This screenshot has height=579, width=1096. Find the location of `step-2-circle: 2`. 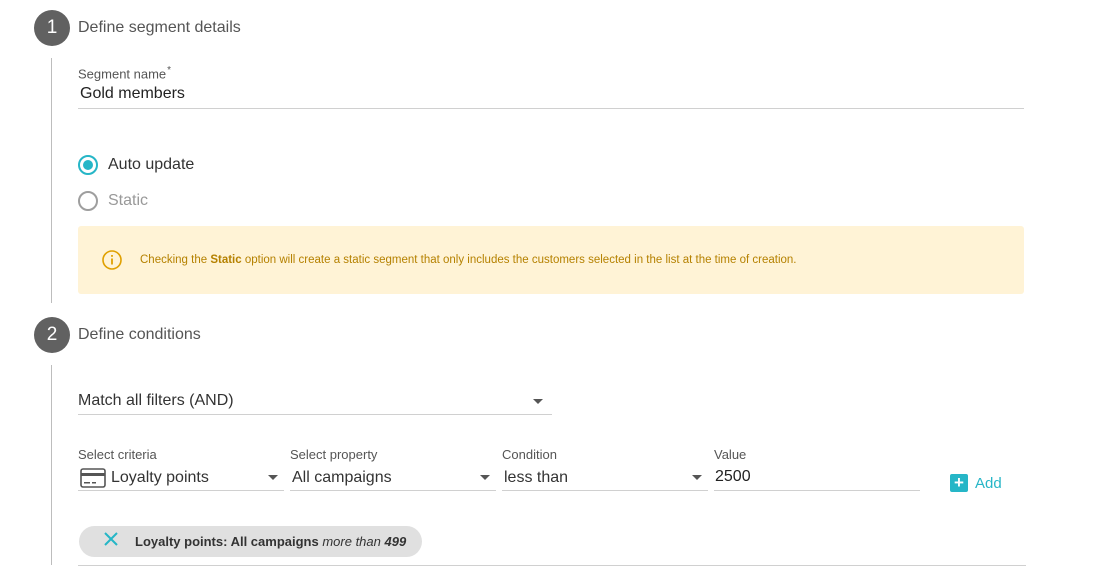

step-2-circle: 2 is located at coordinates (52, 335).